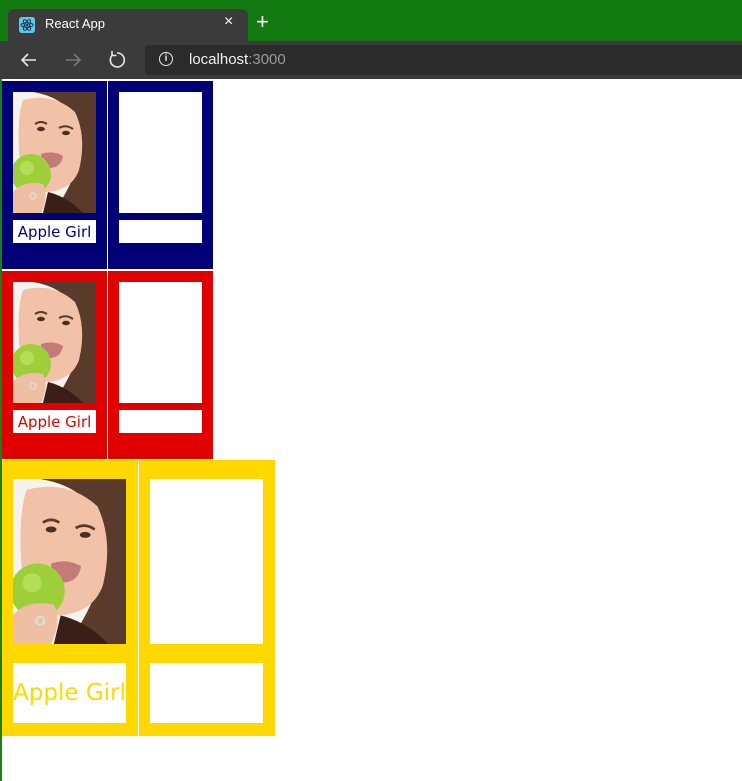  I want to click on card-row-blue: Apple Girl, so click(107, 175).